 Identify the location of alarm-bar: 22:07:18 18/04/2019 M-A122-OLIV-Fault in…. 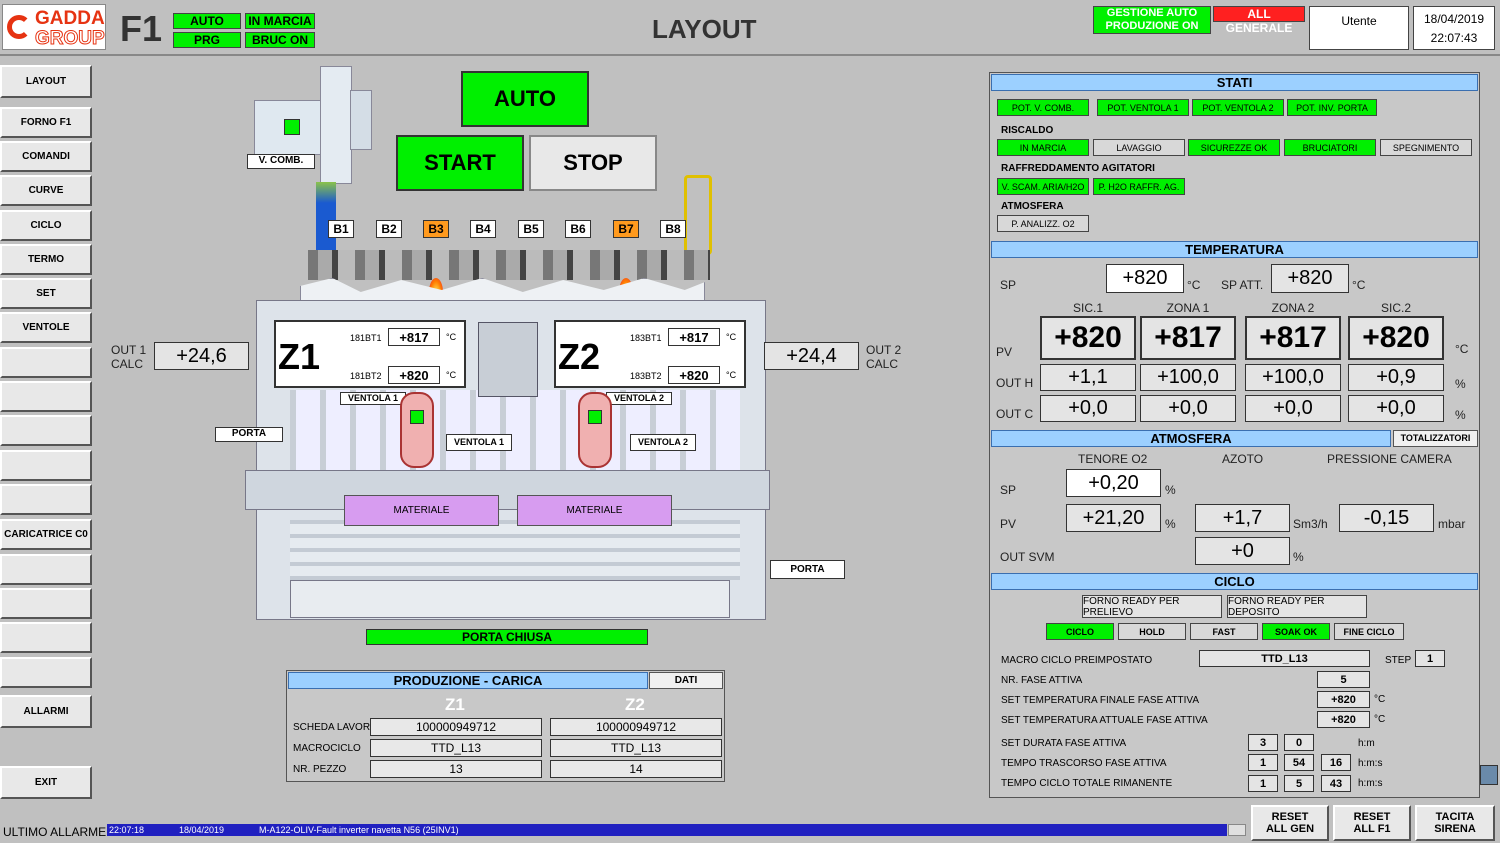
(667, 830).